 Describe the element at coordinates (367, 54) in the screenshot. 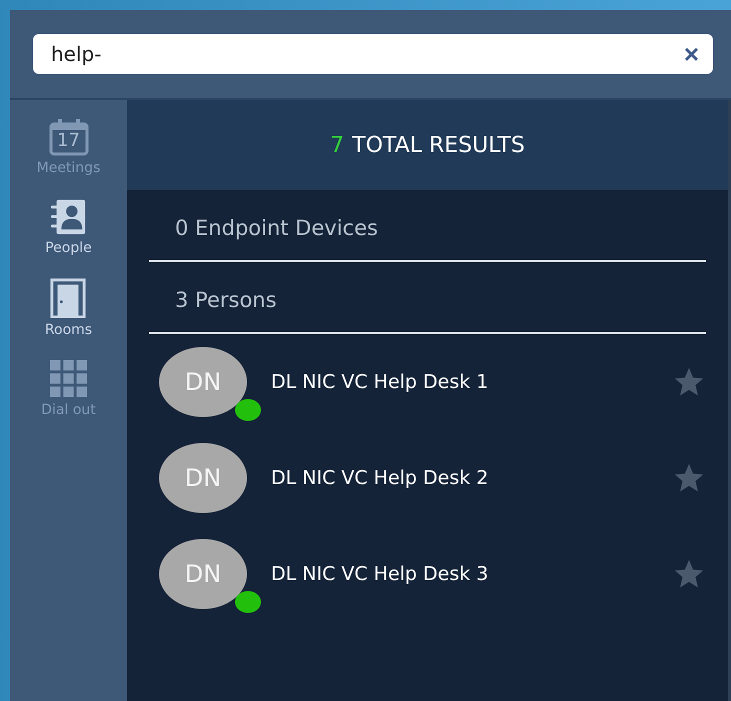

I see `search-input: help-` at that location.